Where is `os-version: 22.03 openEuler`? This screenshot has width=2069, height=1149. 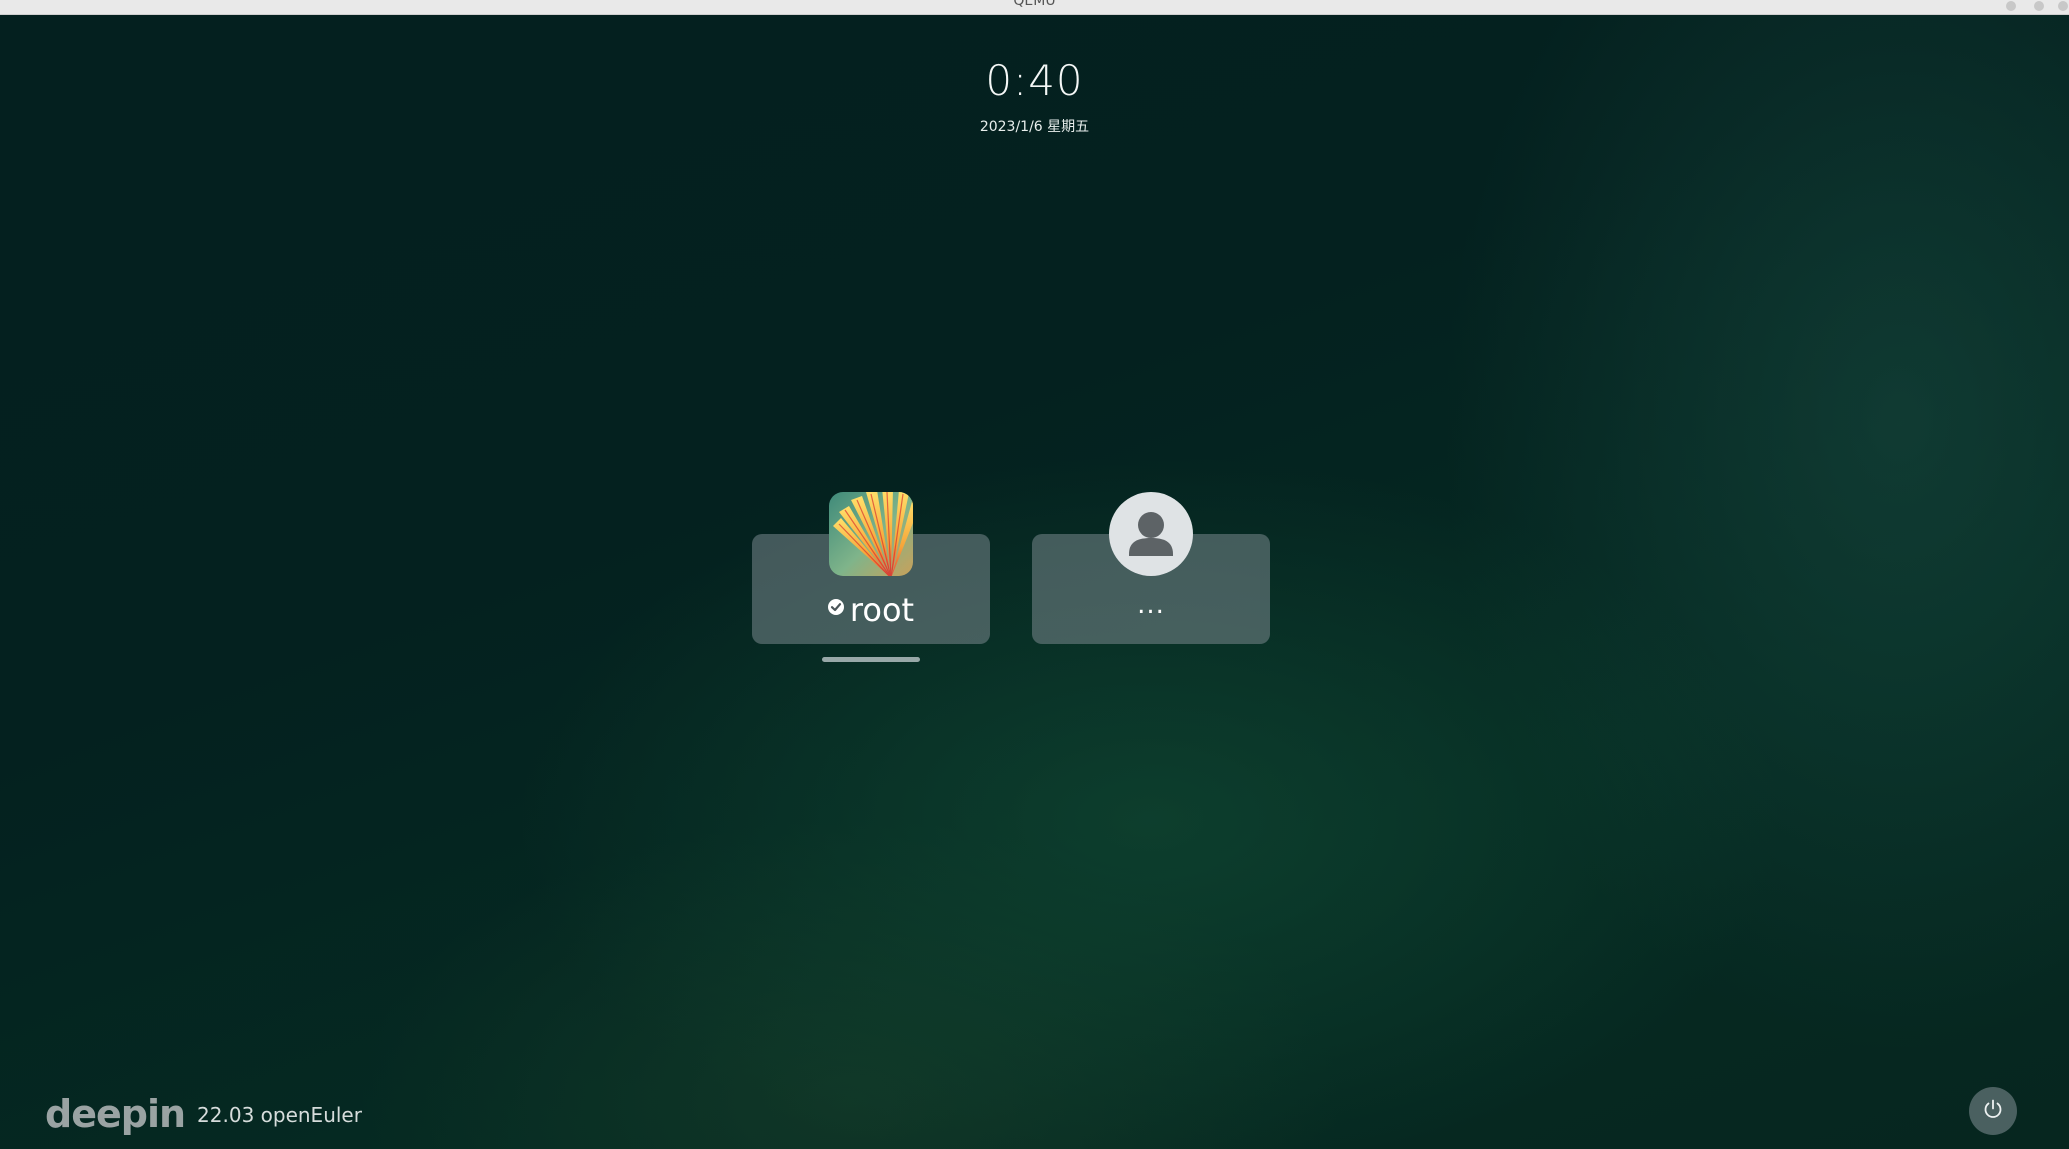 os-version: 22.03 openEuler is located at coordinates (279, 1115).